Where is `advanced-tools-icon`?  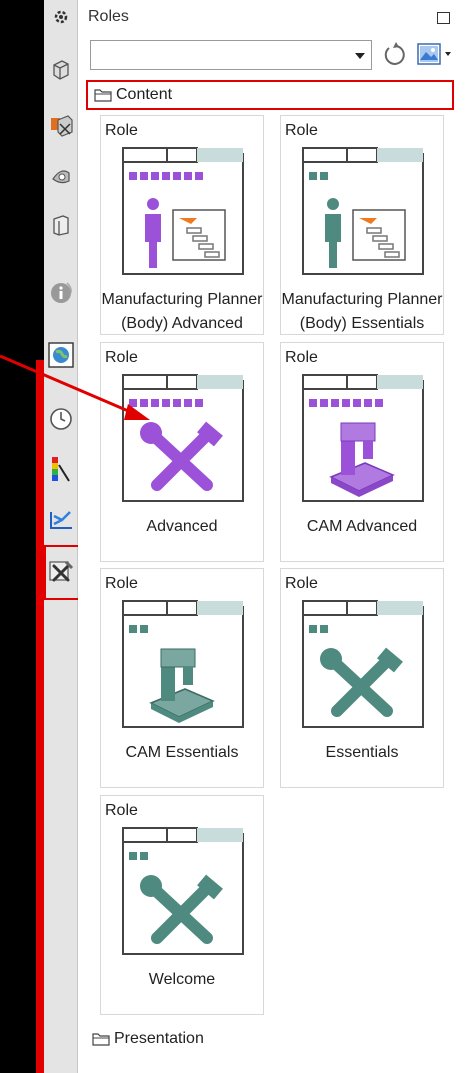
advanced-tools-icon is located at coordinates (183, 438).